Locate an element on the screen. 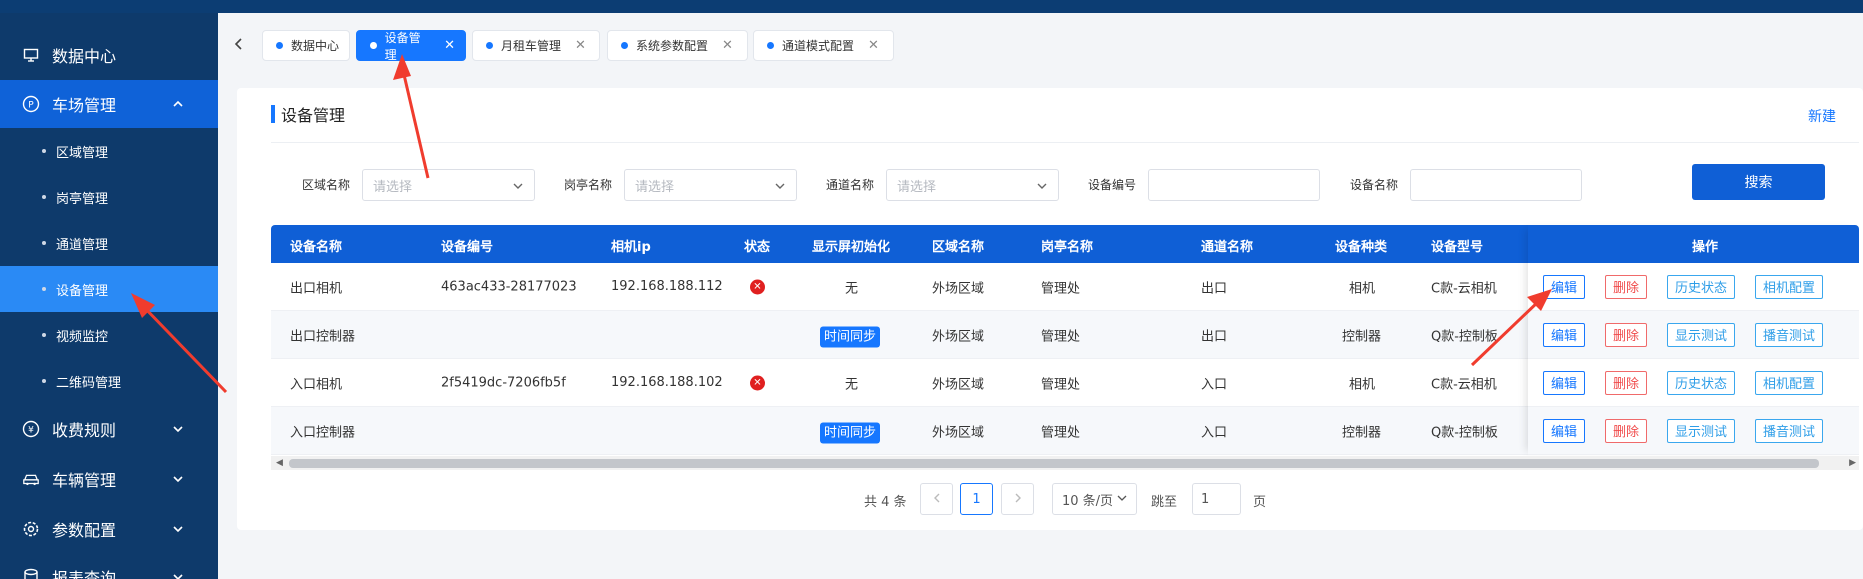  page-number-current: 1 is located at coordinates (976, 499).